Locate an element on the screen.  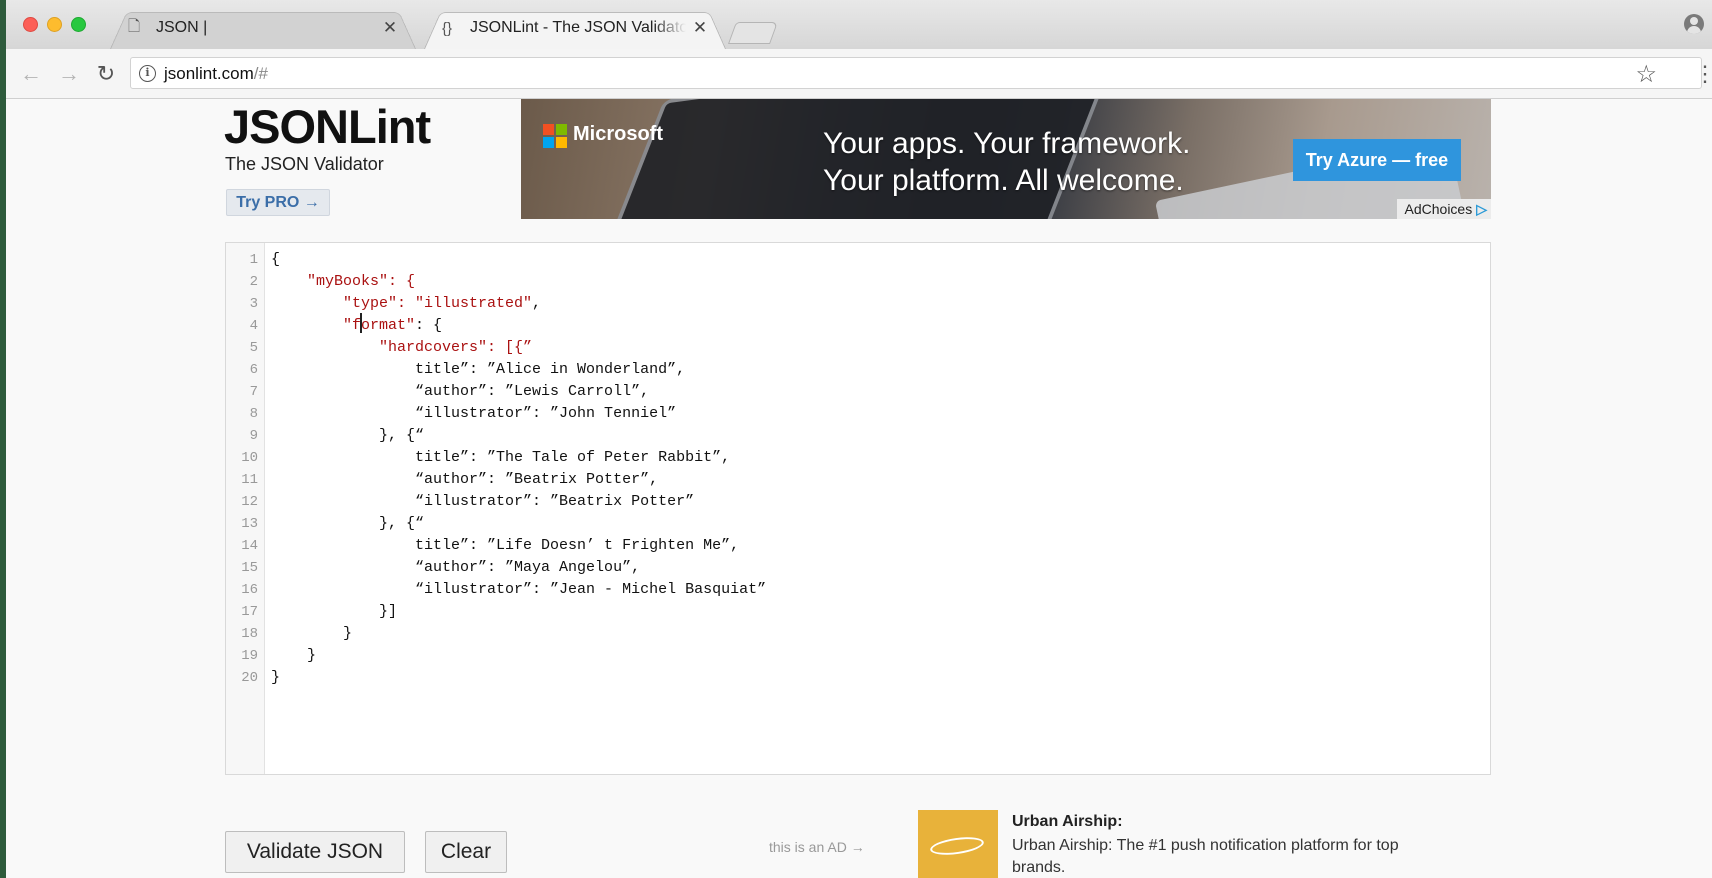
code-line: 12 “illustrator”: ”Beatrix Potter” is located at coordinates (858, 502).